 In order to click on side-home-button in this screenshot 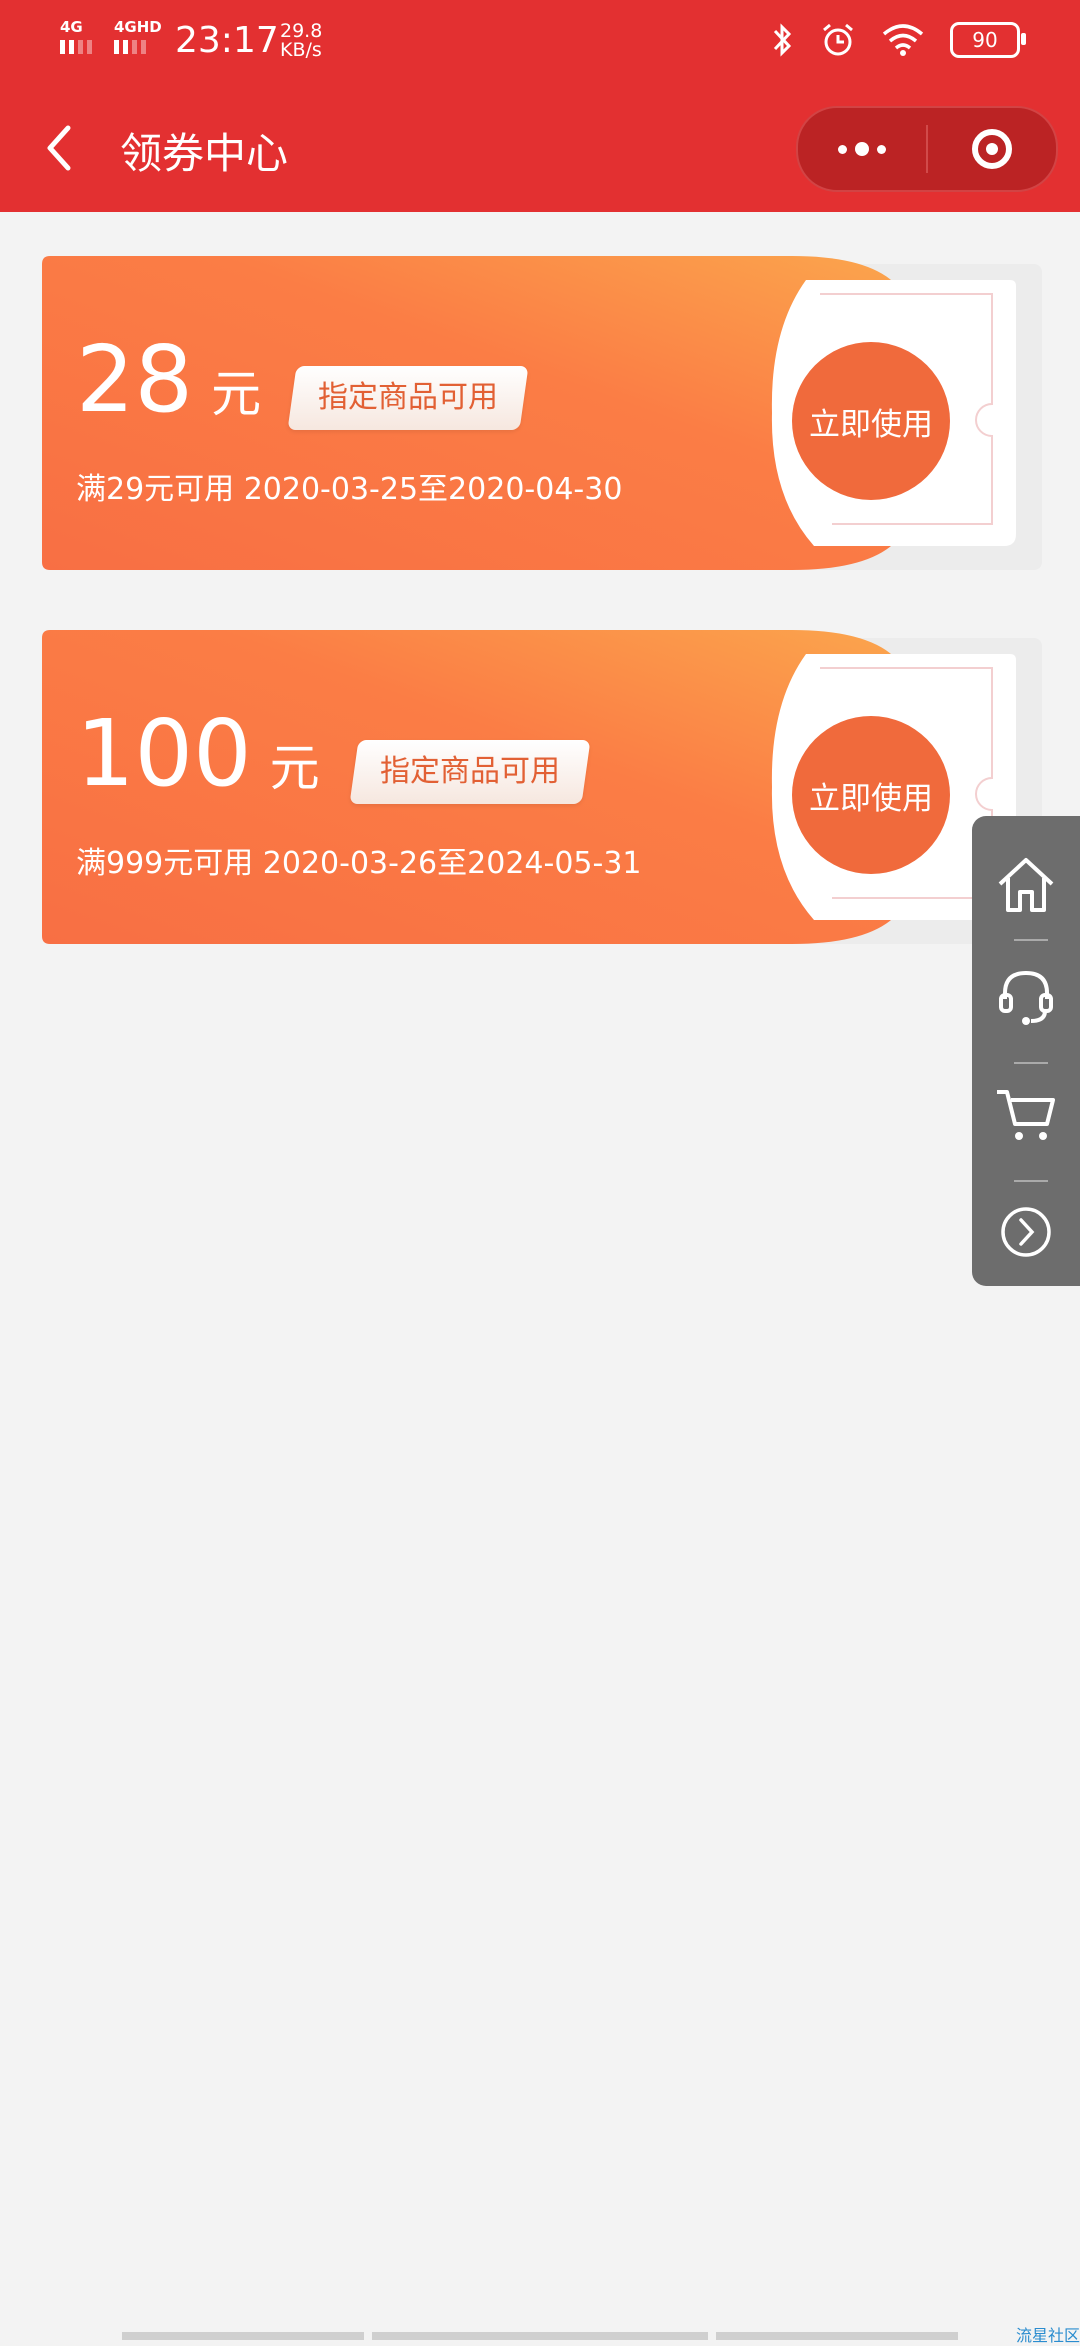, I will do `click(1026, 884)`.